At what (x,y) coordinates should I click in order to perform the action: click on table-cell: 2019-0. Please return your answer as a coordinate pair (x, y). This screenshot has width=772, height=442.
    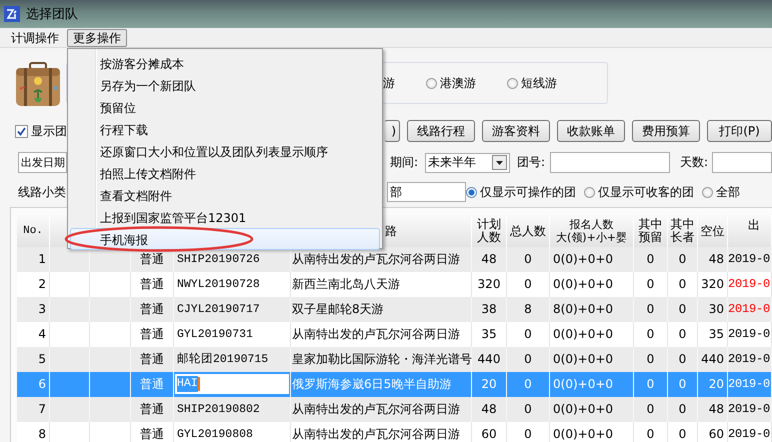
    Looking at the image, I should click on (750, 432).